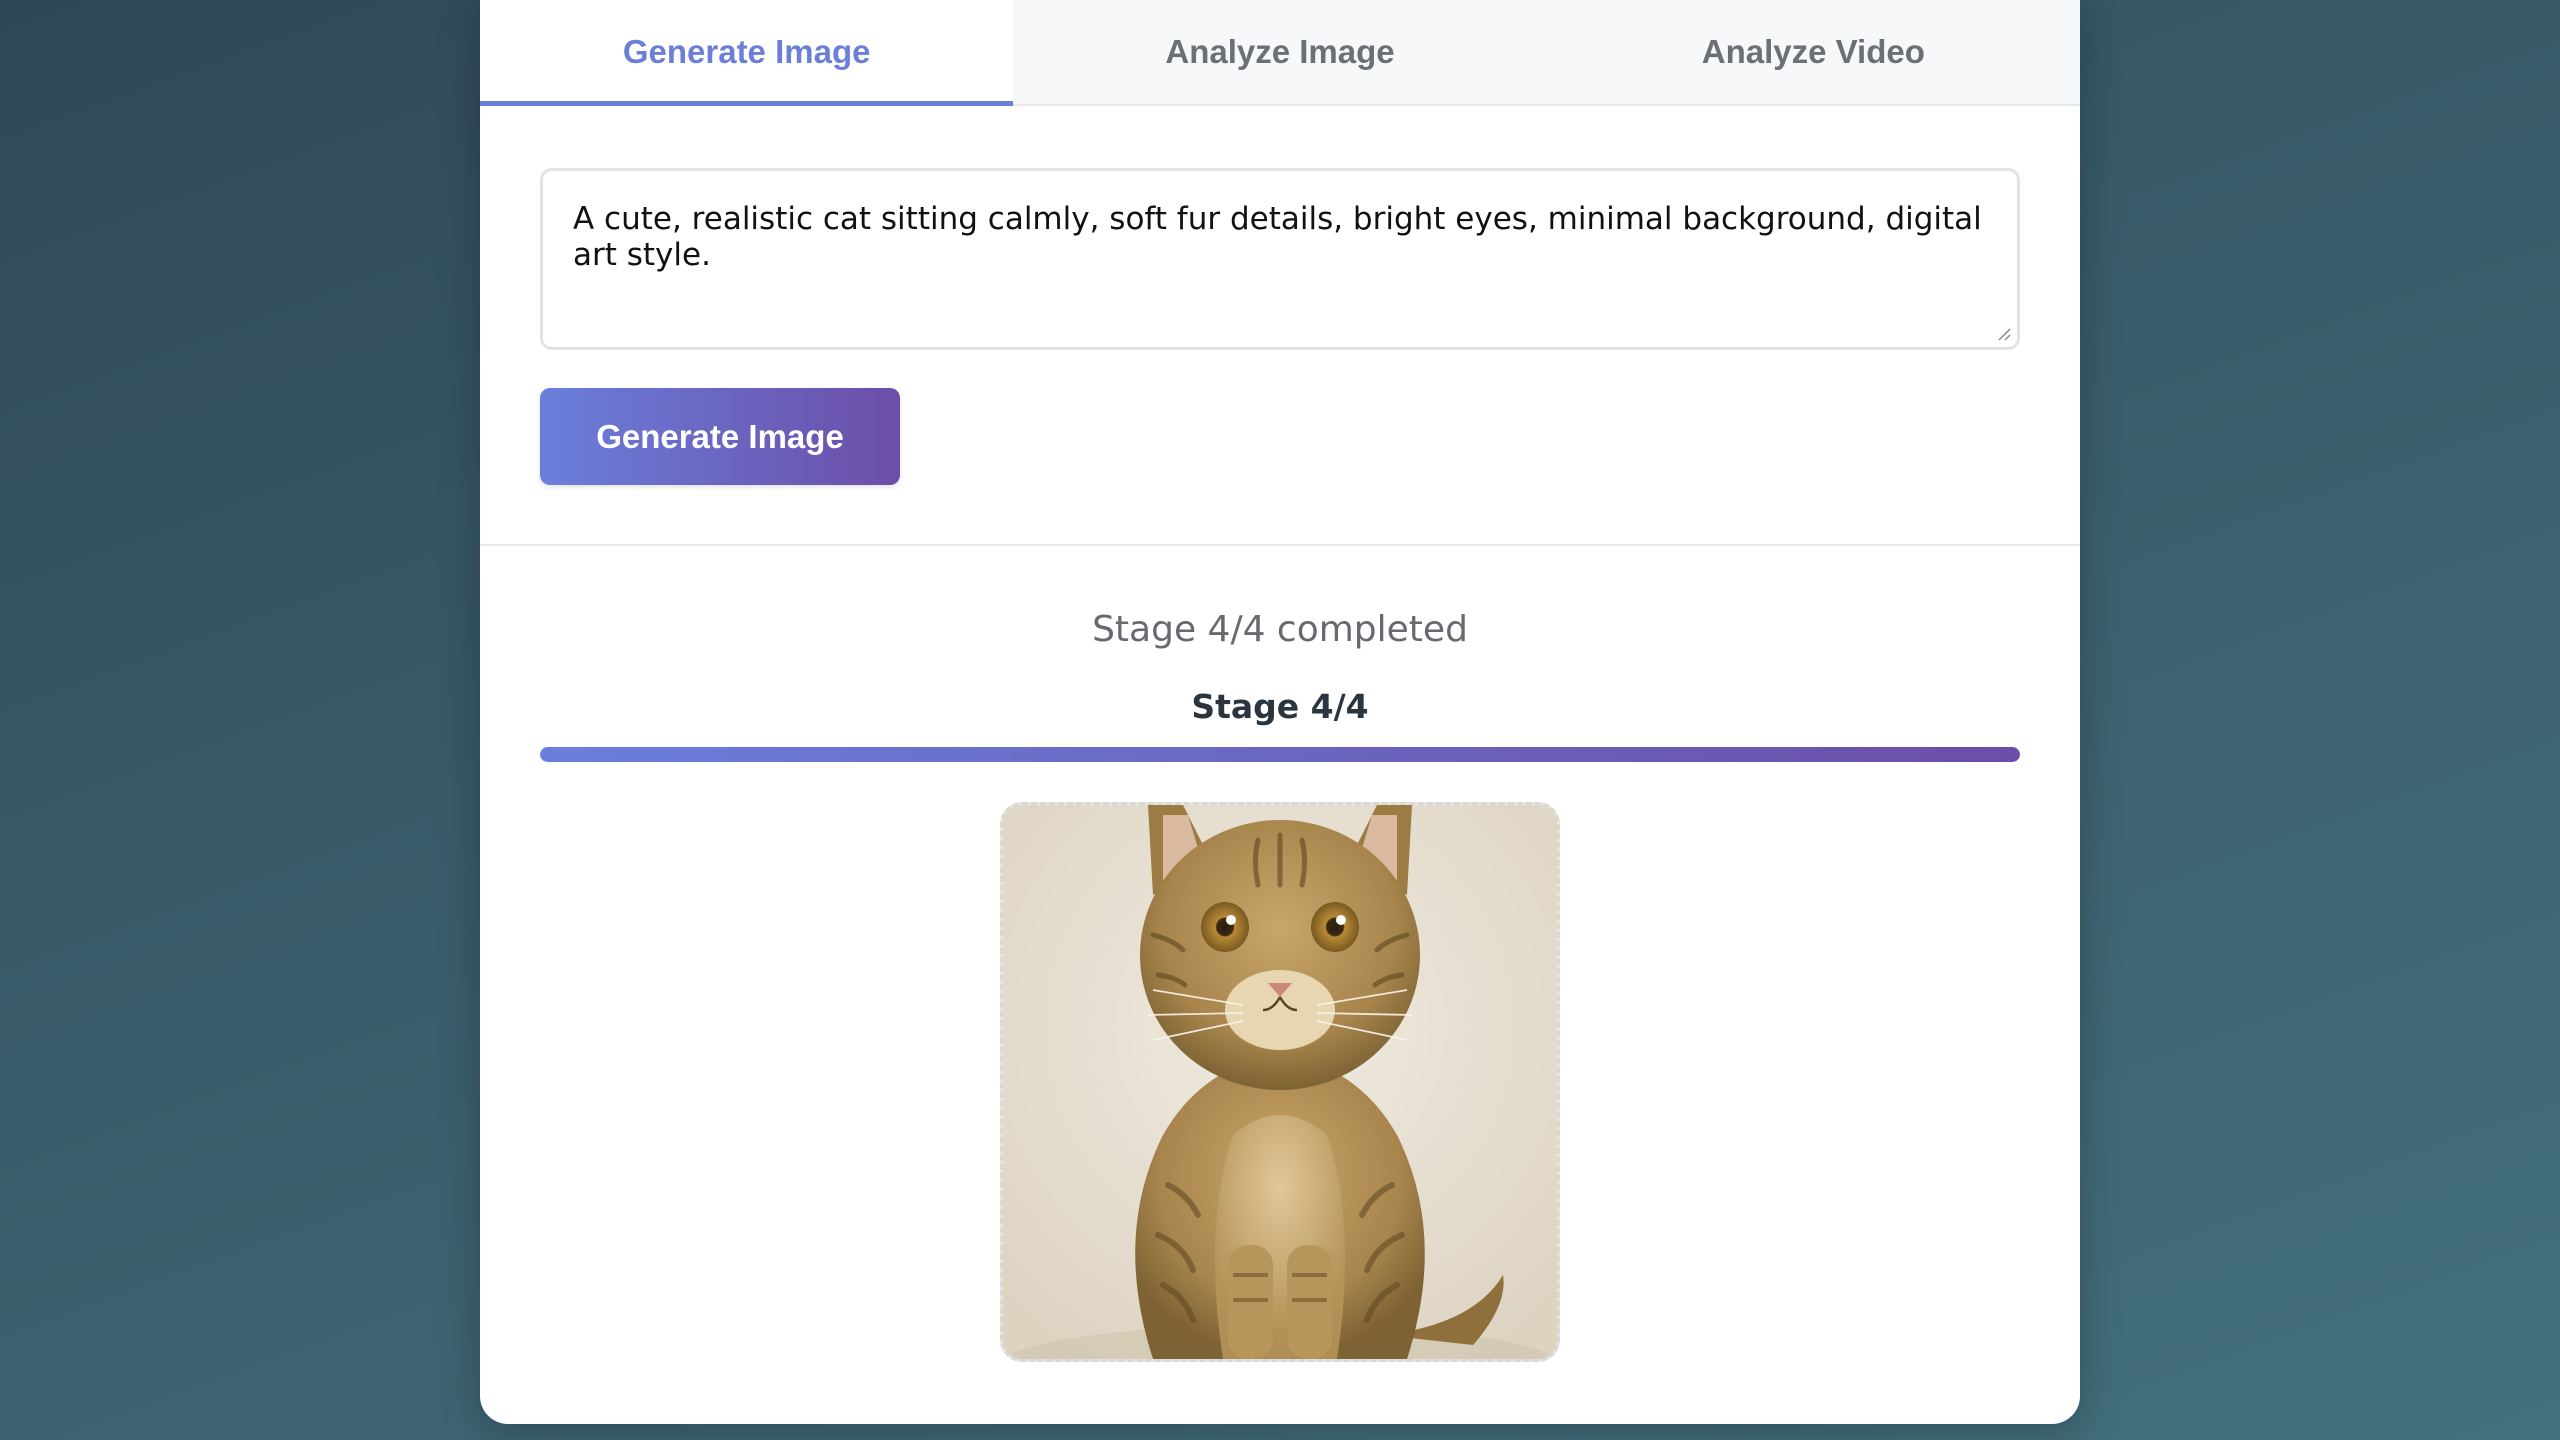 This screenshot has height=1440, width=2560. Describe the element at coordinates (1813, 52) in the screenshot. I see `tab-analyze-video: Analyze Video` at that location.